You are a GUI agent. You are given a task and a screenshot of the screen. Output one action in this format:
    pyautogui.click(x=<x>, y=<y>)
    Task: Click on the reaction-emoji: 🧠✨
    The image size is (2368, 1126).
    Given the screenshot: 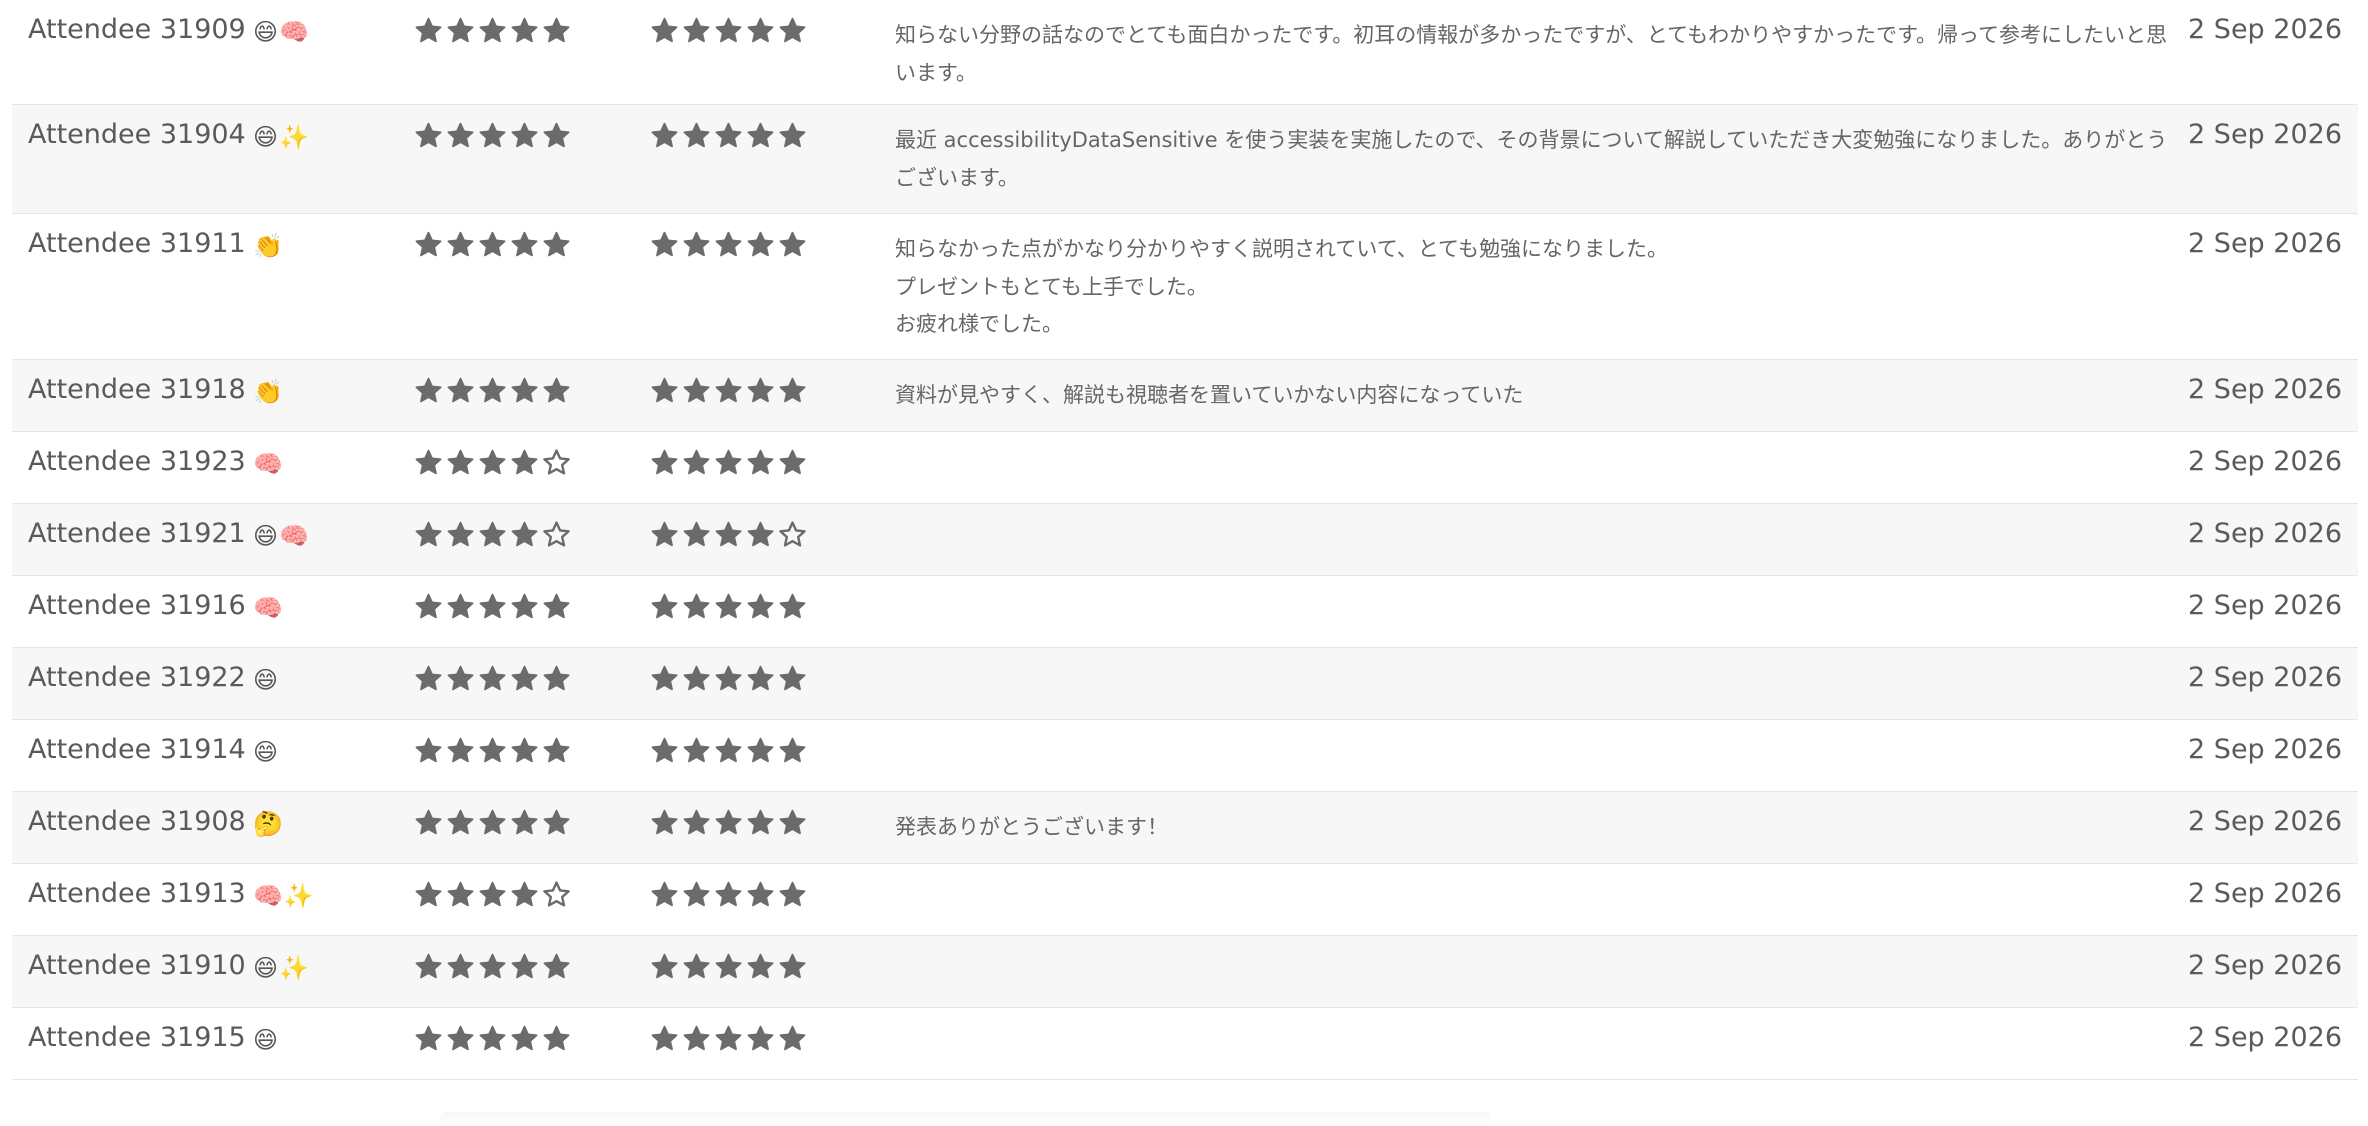 What is the action you would take?
    pyautogui.click(x=284, y=896)
    